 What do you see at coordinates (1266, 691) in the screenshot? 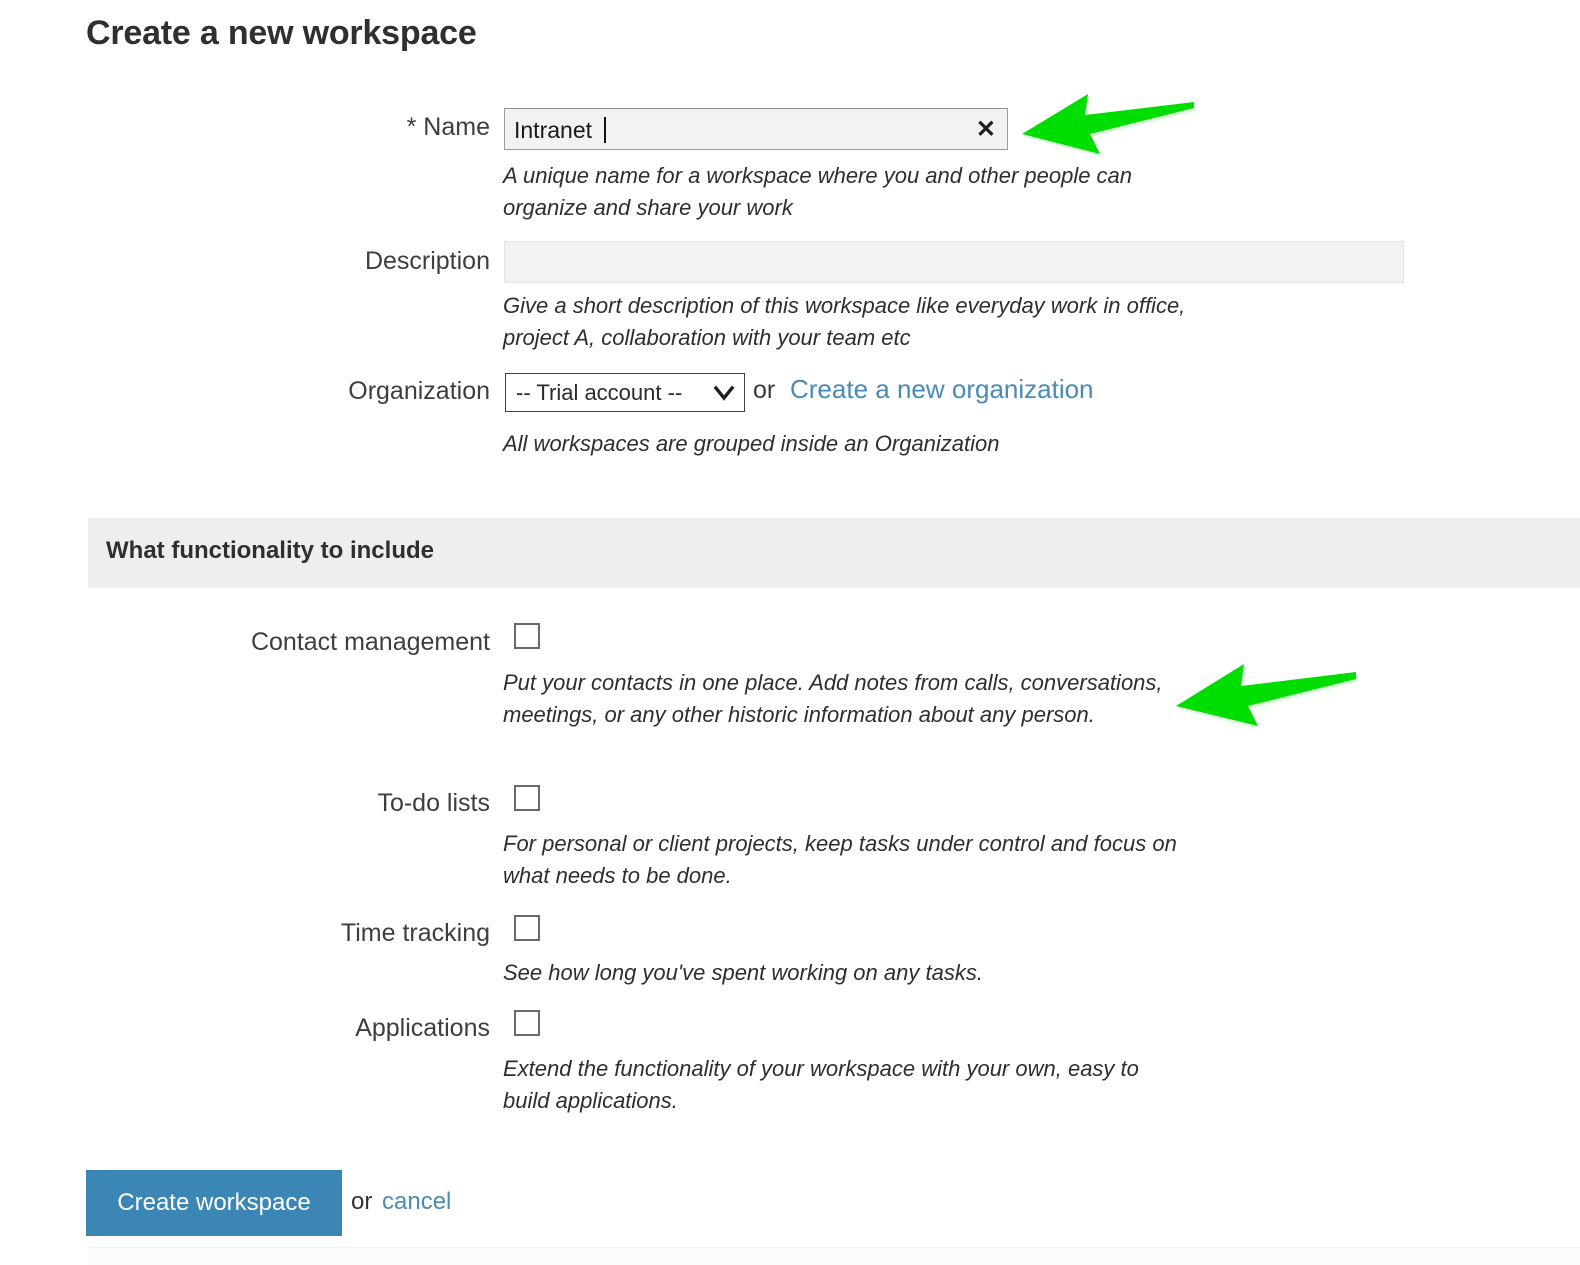
I see `arrow-pointing-at-contact-management` at bounding box center [1266, 691].